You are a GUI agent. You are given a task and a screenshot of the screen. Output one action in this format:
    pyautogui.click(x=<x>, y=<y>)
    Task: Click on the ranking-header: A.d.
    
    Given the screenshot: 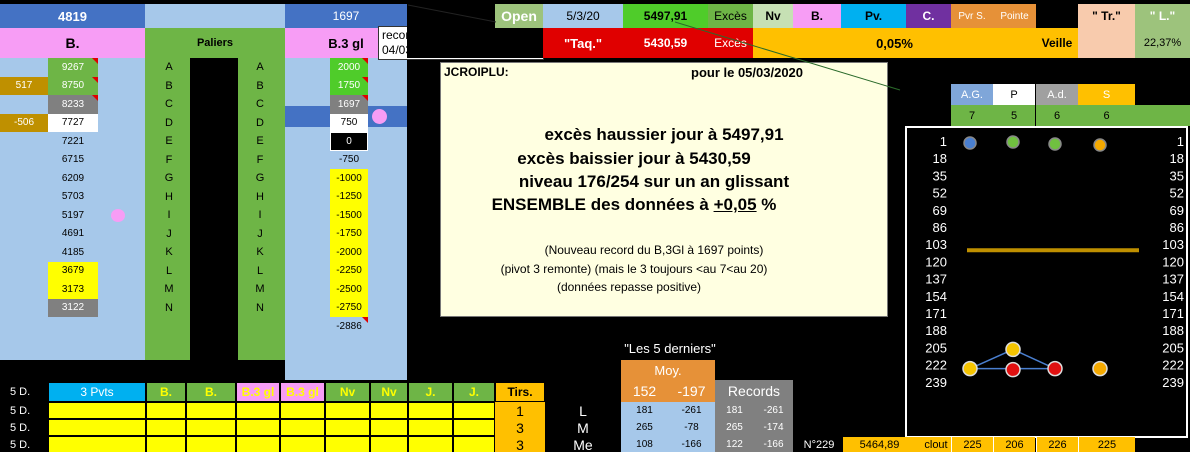 What is the action you would take?
    pyautogui.click(x=1057, y=94)
    